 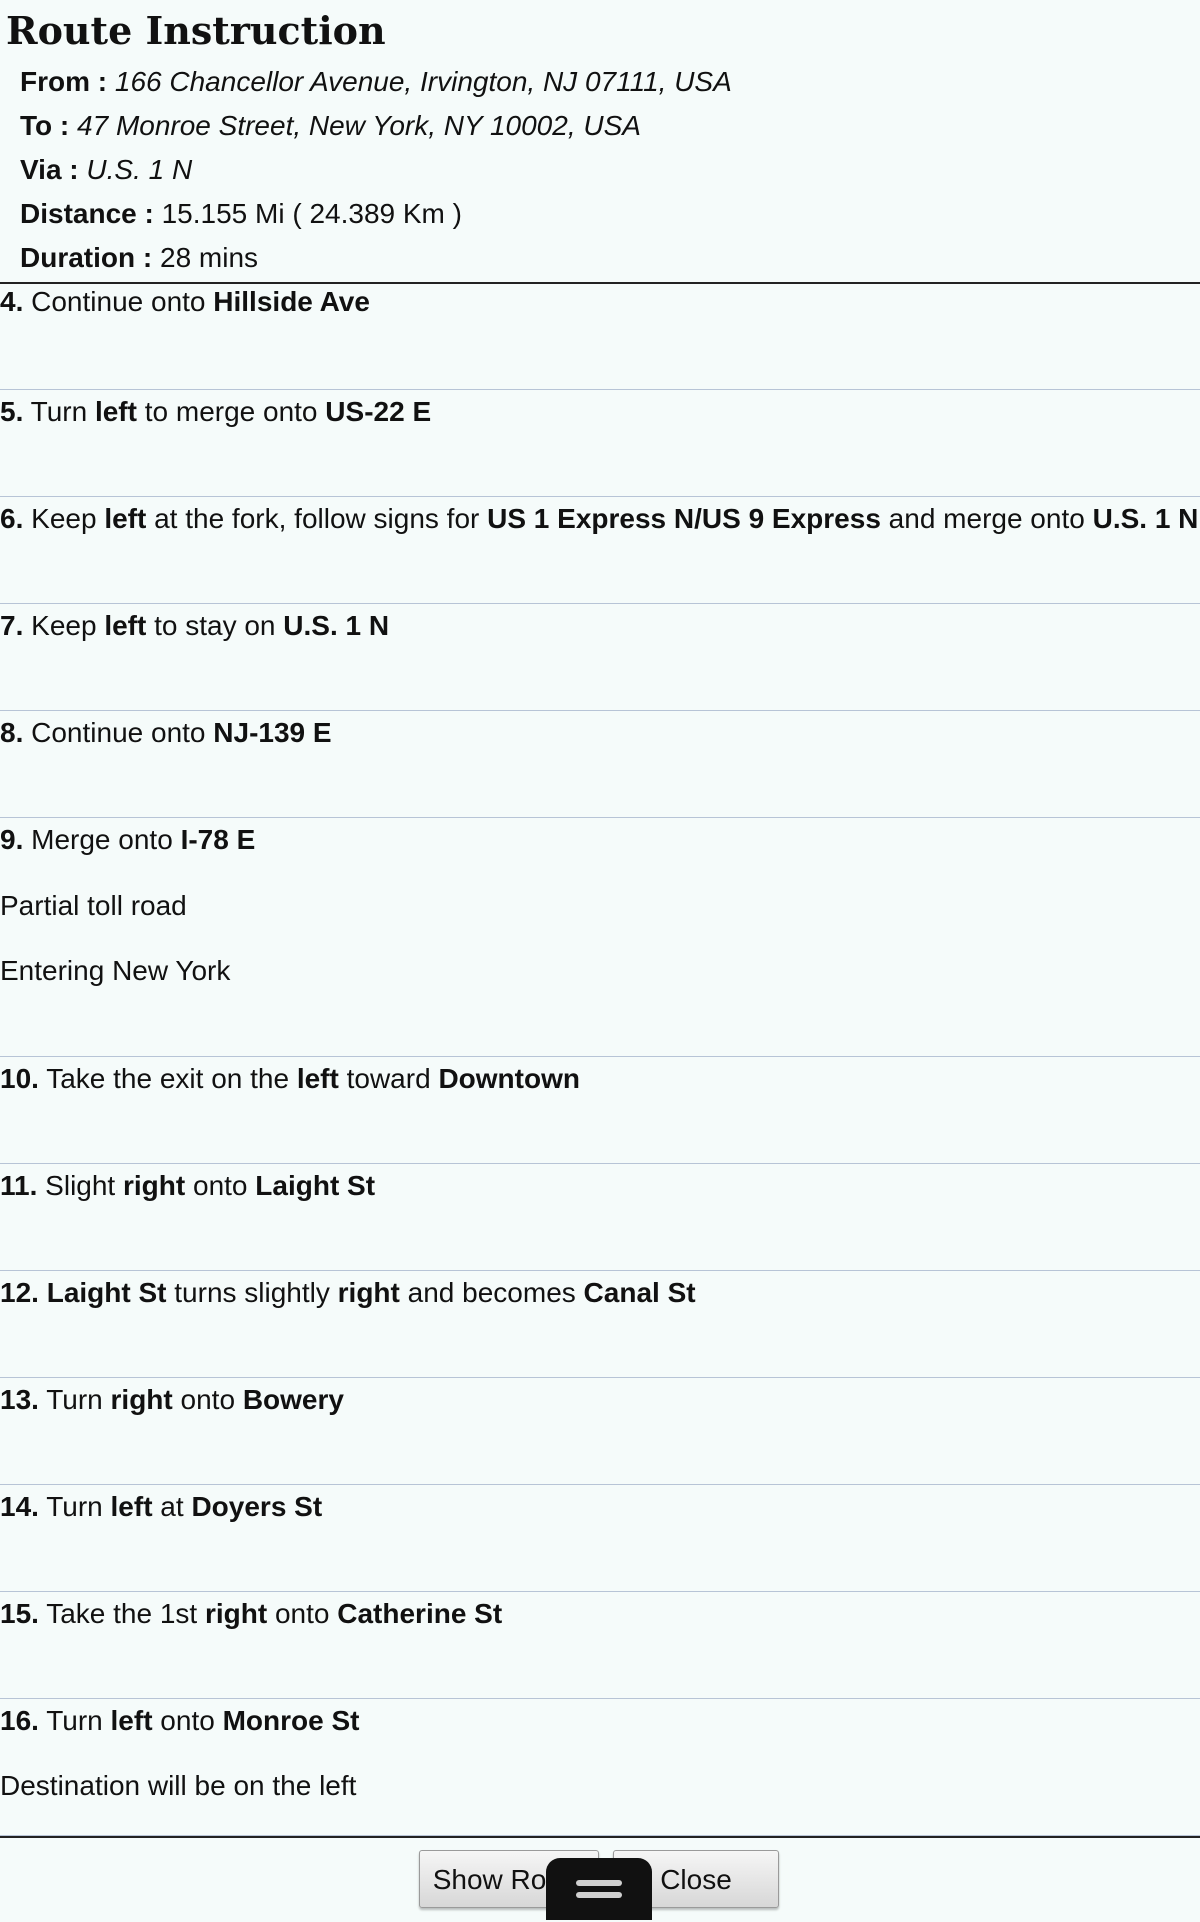 I want to click on step-text: 16. Turn left onto Monroe St, so click(x=180, y=1720).